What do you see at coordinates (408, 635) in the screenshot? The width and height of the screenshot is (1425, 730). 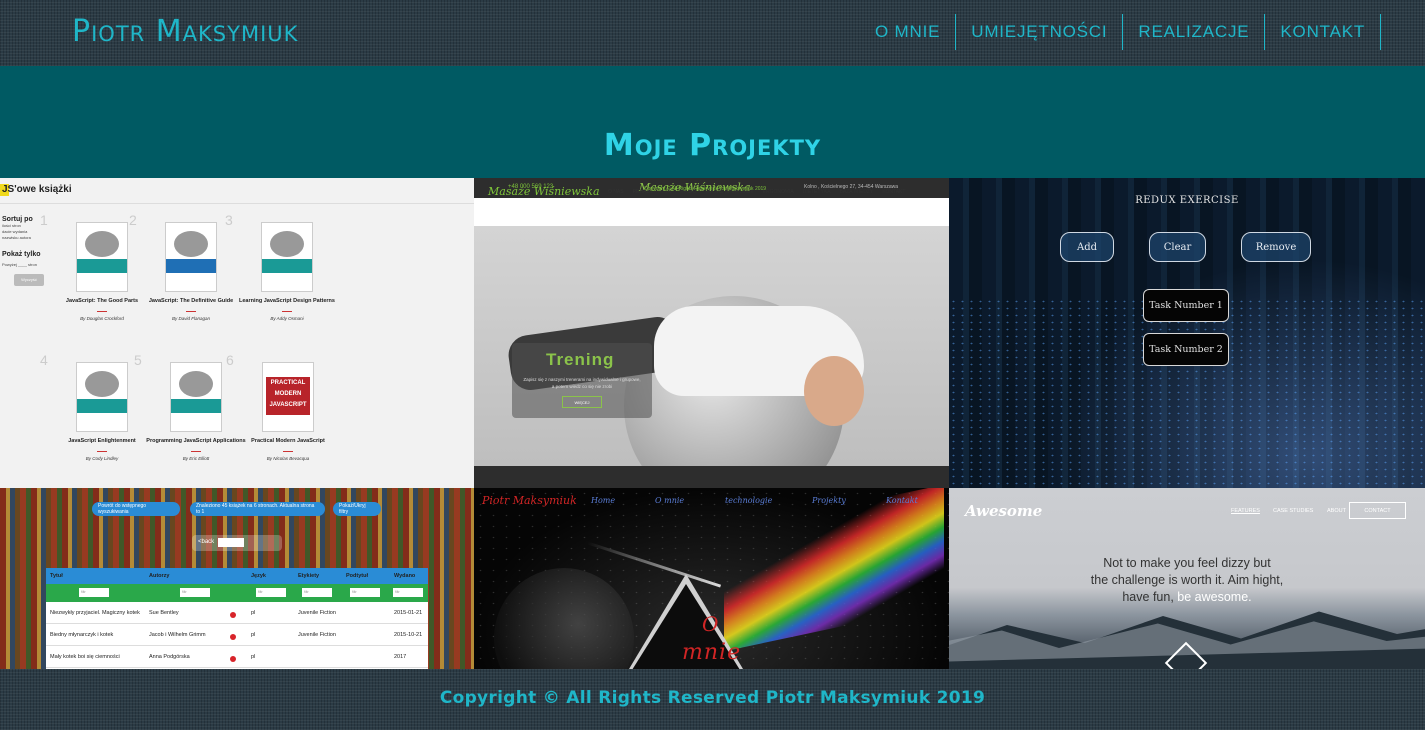 I see `cell-date: 2015-10-21` at bounding box center [408, 635].